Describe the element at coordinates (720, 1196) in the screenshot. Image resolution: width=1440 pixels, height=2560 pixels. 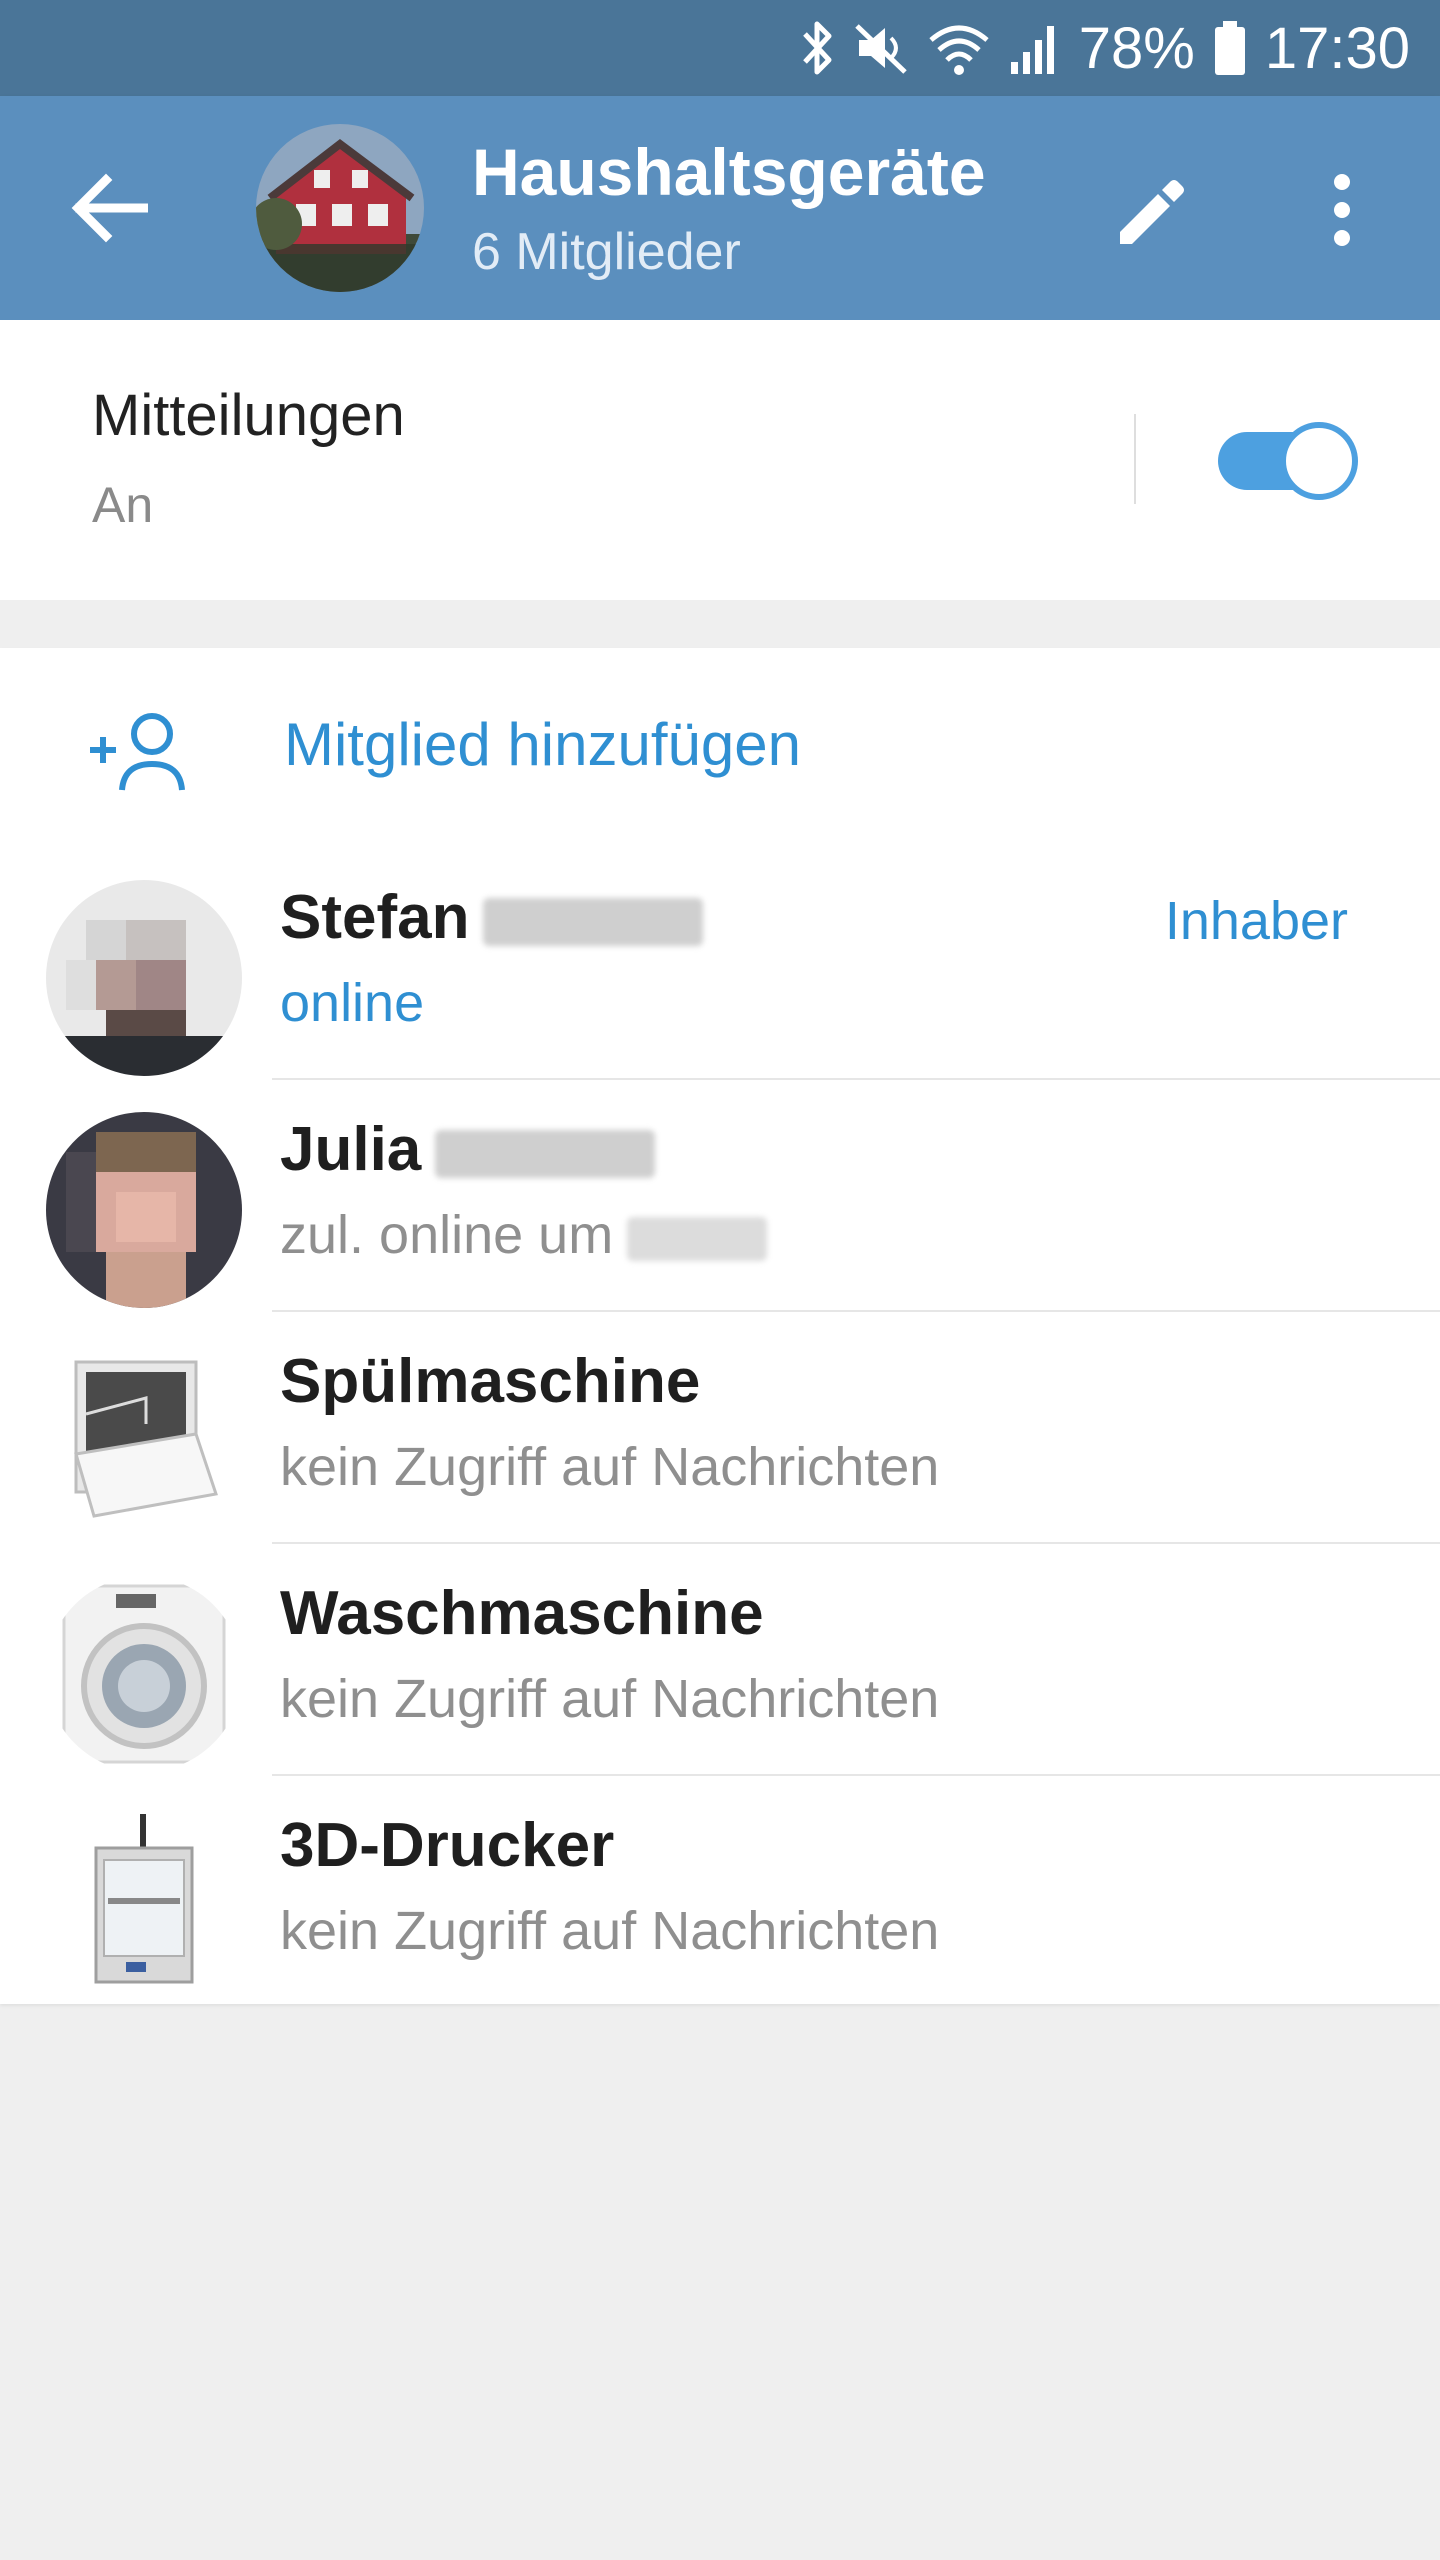
I see `member-row-julia: Julia zul. online um` at that location.